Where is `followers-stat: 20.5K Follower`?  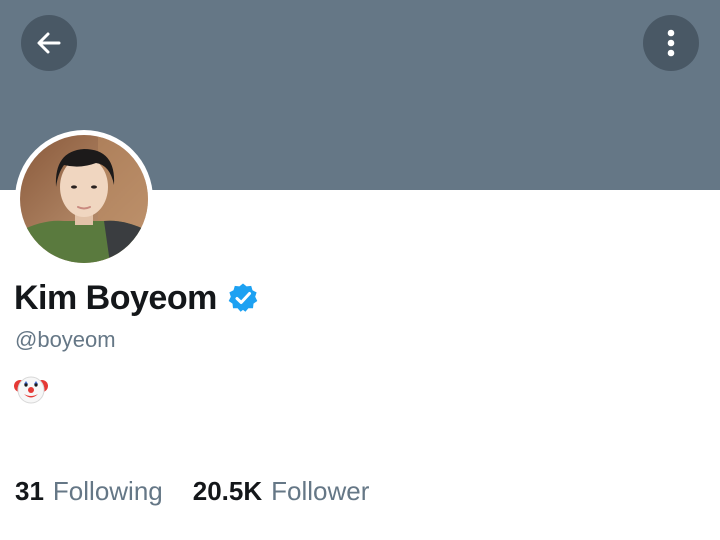
followers-stat: 20.5K Follower is located at coordinates (281, 491).